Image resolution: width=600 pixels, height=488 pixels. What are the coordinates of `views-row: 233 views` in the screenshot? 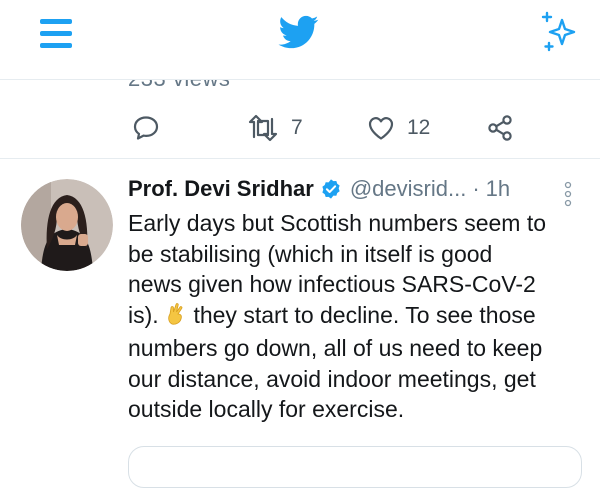 It's located at (300, 90).